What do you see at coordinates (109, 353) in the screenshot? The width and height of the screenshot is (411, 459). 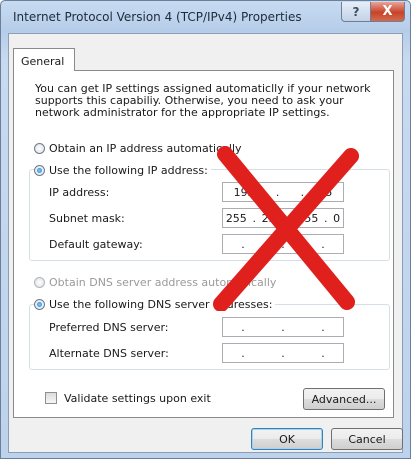 I see `alternate-dns-label: Alternate DNS server:` at bounding box center [109, 353].